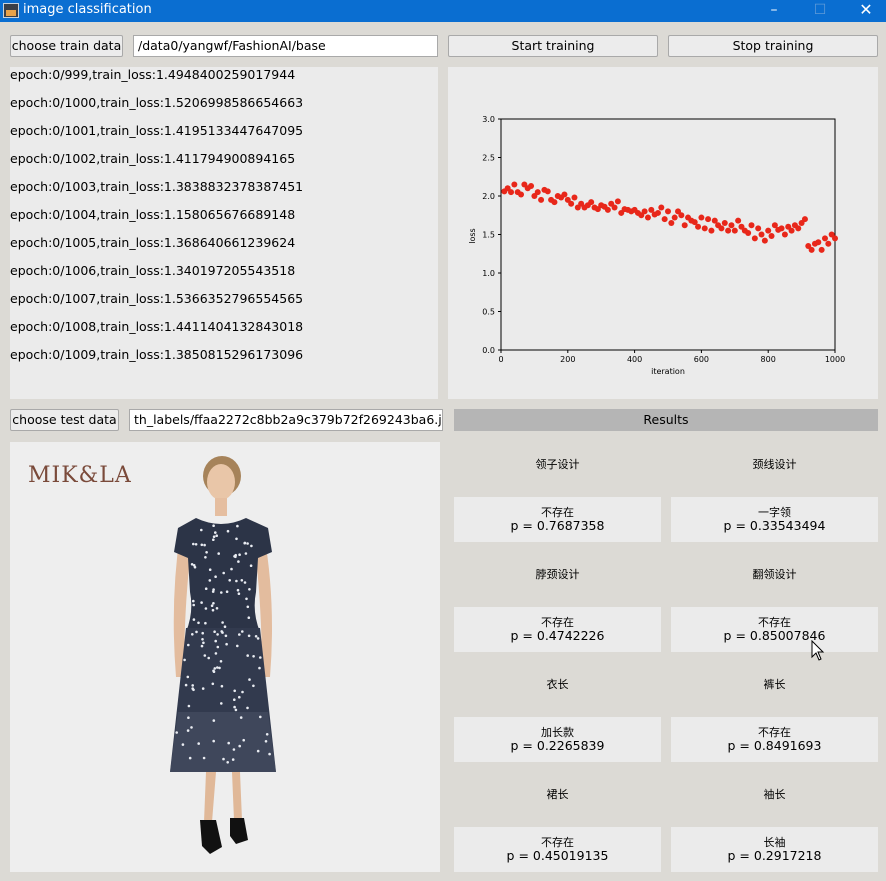 The image size is (886, 881). I want to click on minimize-button: –, so click(774, 11).